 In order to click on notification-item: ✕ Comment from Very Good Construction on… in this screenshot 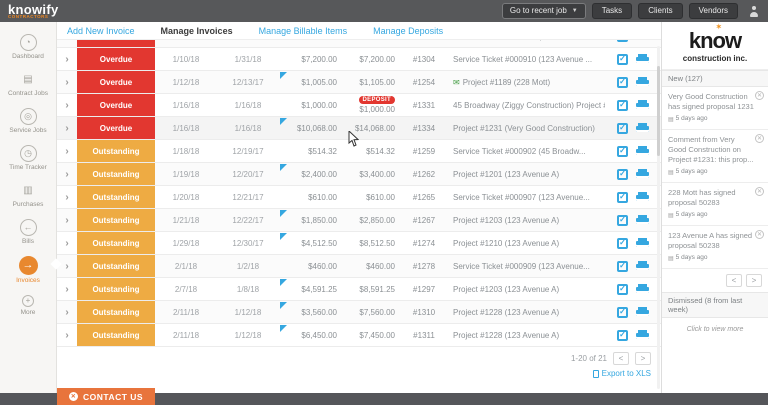, I will do `click(715, 157)`.